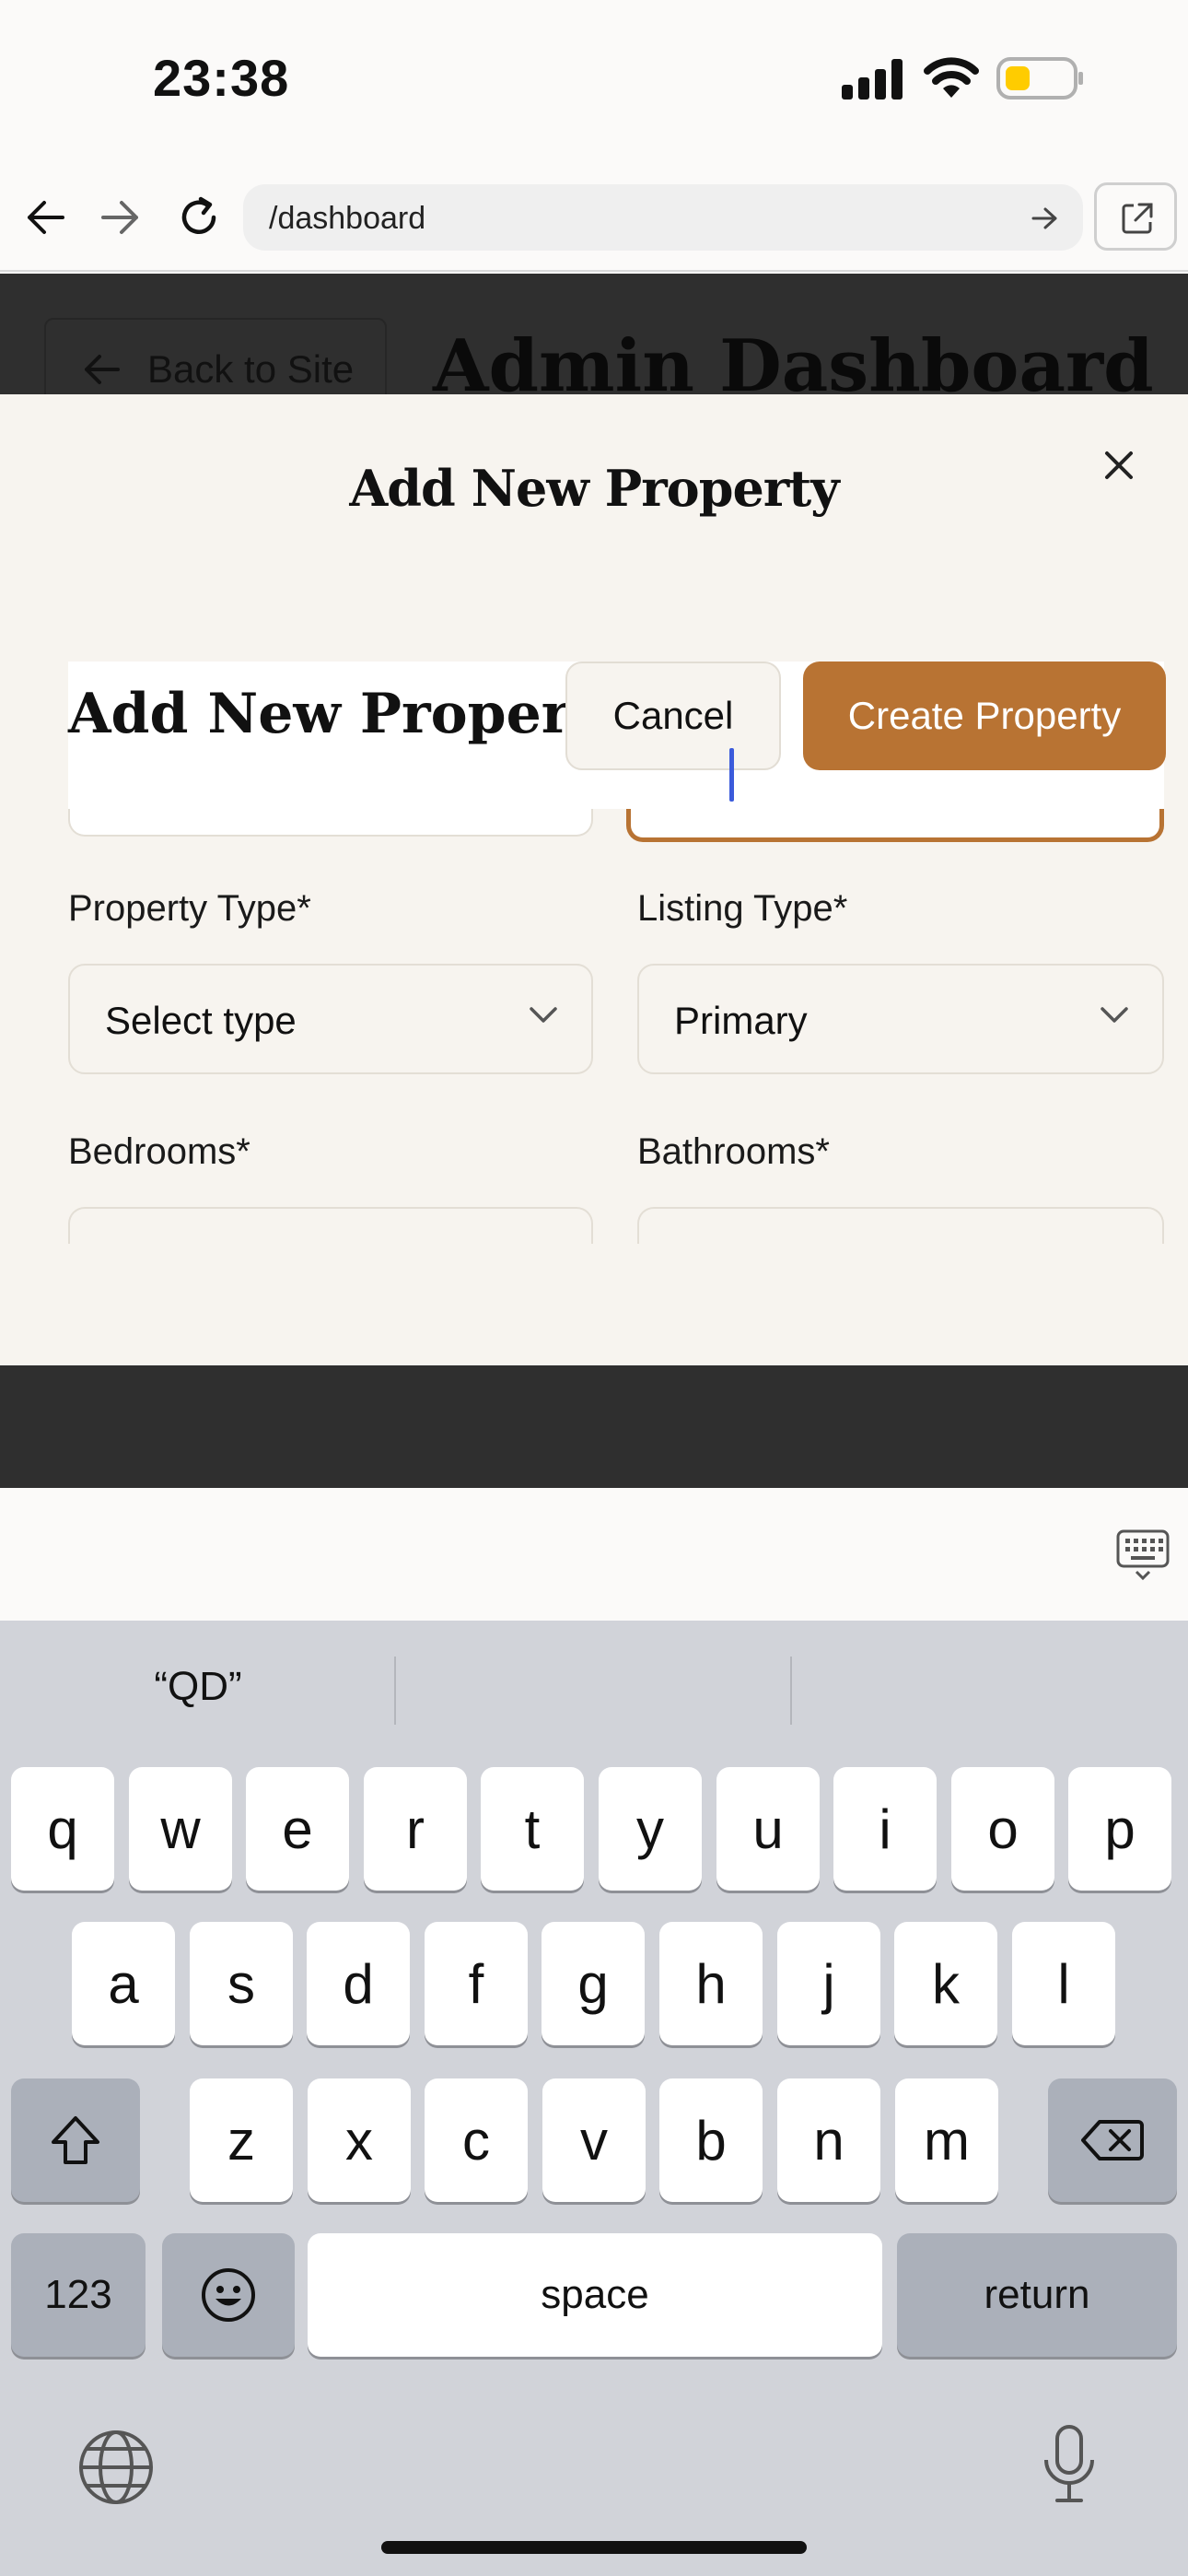 This screenshot has height=2576, width=1188. Describe the element at coordinates (593, 1983) in the screenshot. I see `key-g: g` at that location.